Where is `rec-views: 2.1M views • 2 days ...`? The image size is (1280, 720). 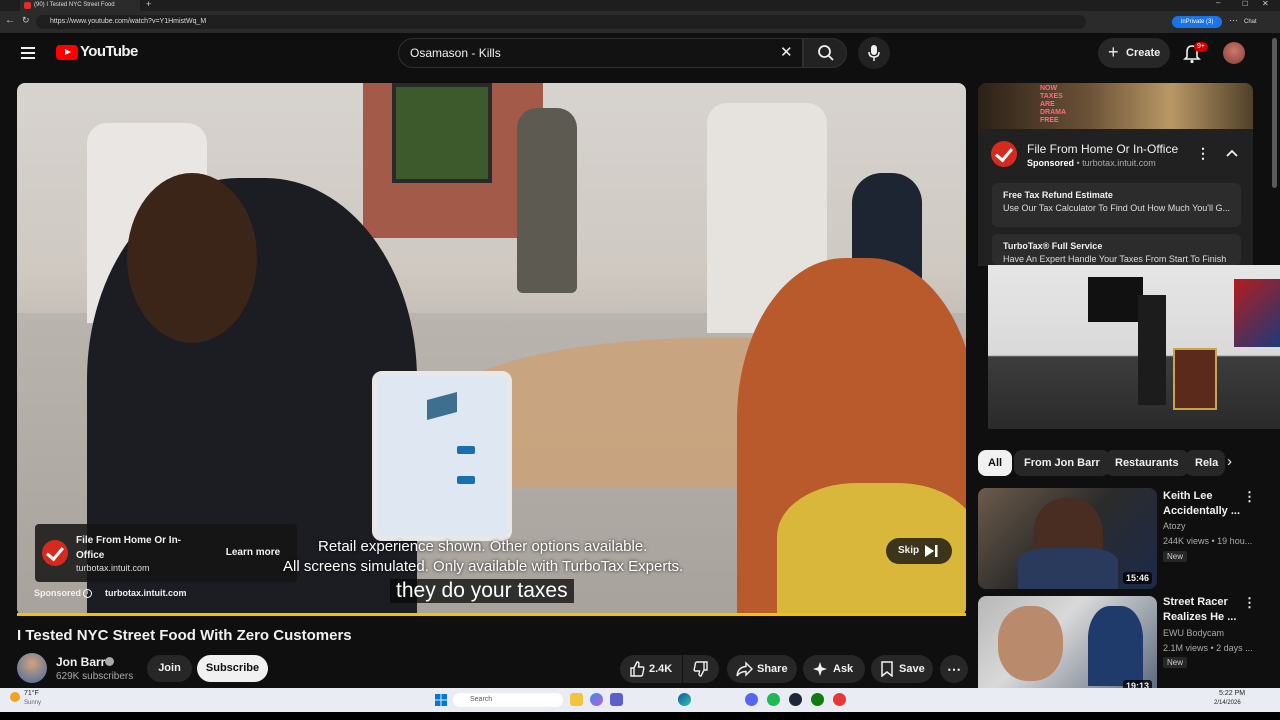 rec-views: 2.1M views • 2 days ... is located at coordinates (1208, 648).